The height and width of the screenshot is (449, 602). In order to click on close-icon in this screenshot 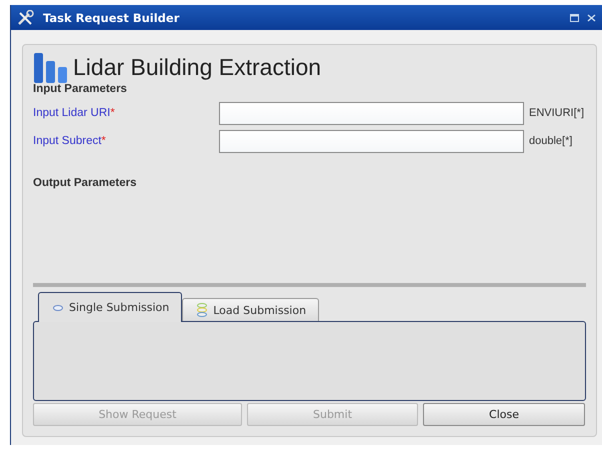, I will do `click(591, 18)`.